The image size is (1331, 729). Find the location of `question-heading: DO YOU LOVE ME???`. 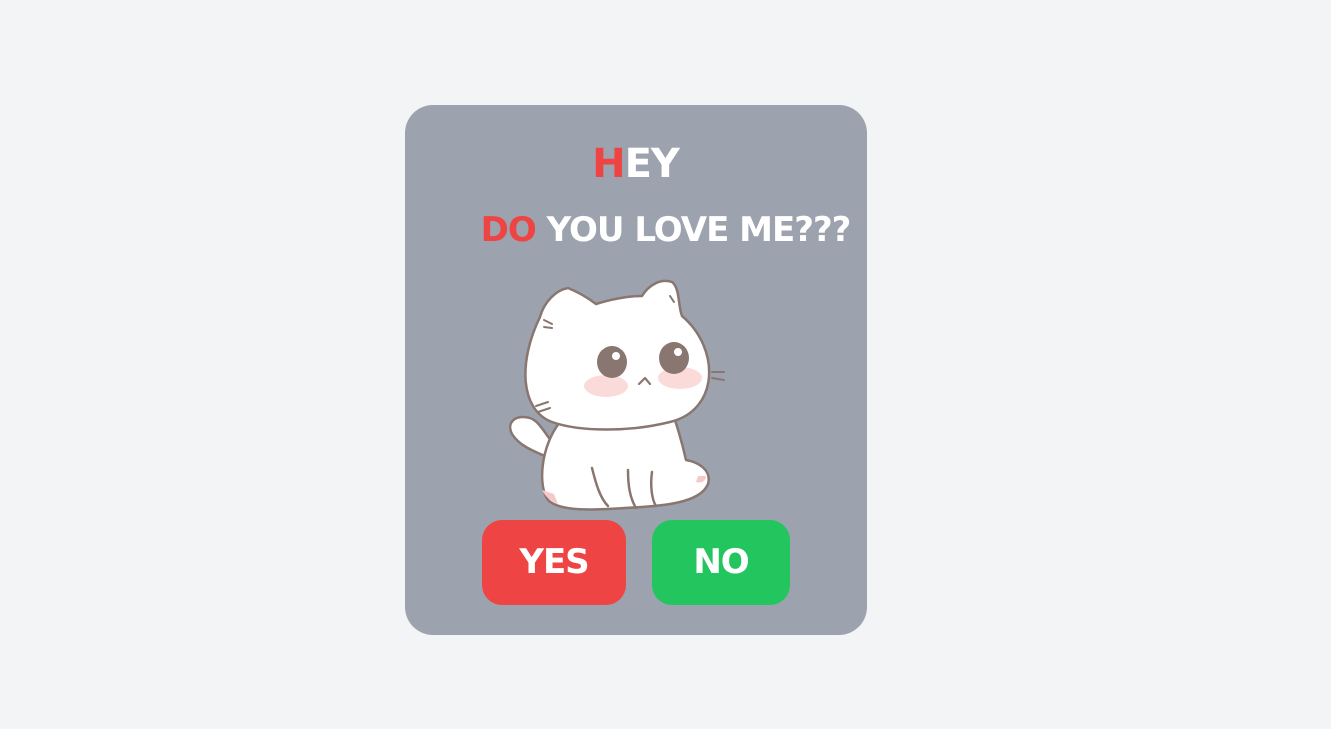

question-heading: DO YOU LOVE ME??? is located at coordinates (665, 230).